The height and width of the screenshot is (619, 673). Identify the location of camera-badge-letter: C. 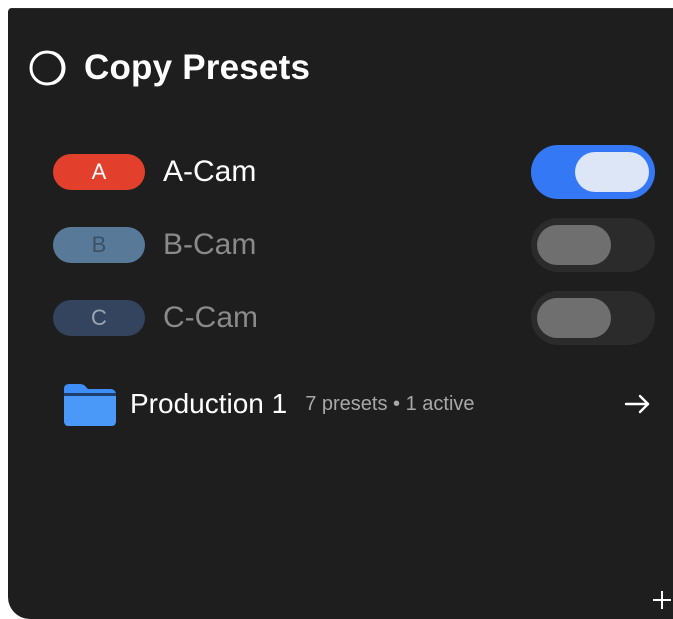
(99, 317).